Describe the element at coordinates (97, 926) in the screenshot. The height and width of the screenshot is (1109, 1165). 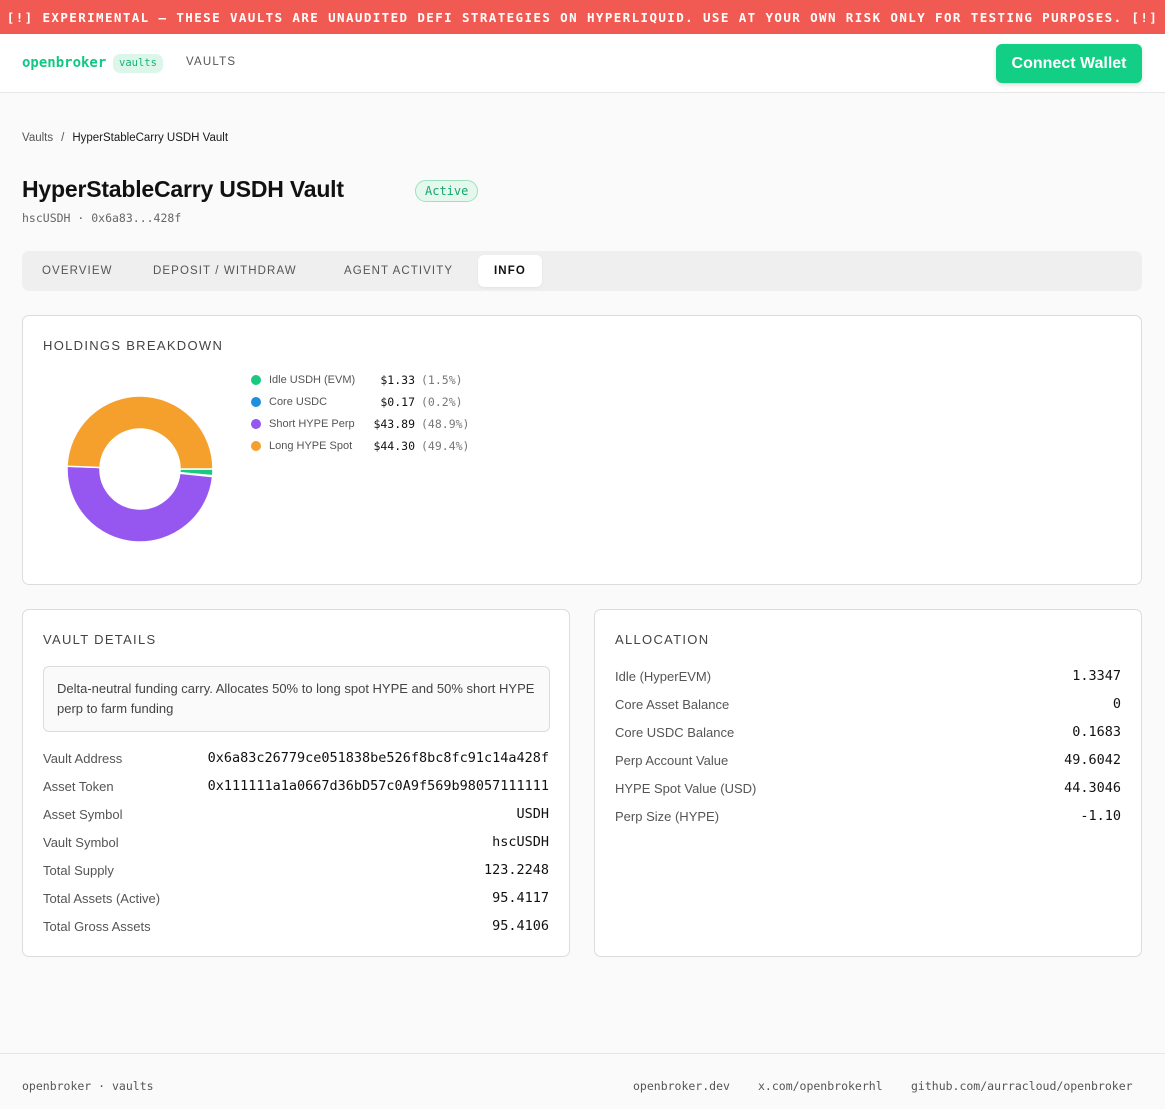
I see `detail-label: Total Gross Assets` at that location.